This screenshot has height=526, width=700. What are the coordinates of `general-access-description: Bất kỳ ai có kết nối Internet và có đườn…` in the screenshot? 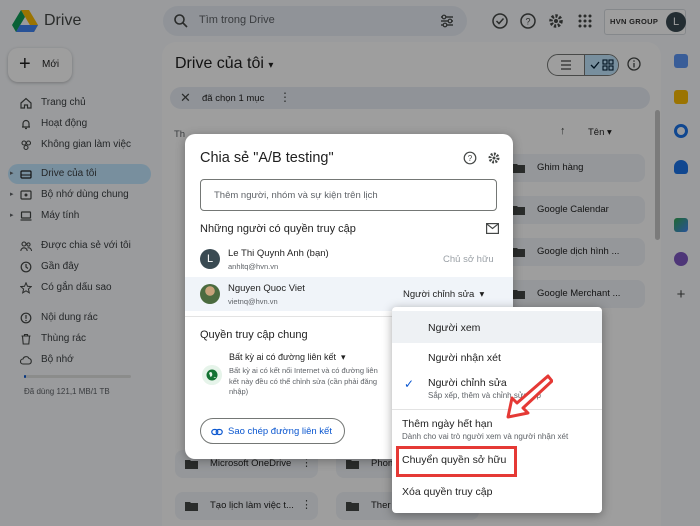 It's located at (303, 381).